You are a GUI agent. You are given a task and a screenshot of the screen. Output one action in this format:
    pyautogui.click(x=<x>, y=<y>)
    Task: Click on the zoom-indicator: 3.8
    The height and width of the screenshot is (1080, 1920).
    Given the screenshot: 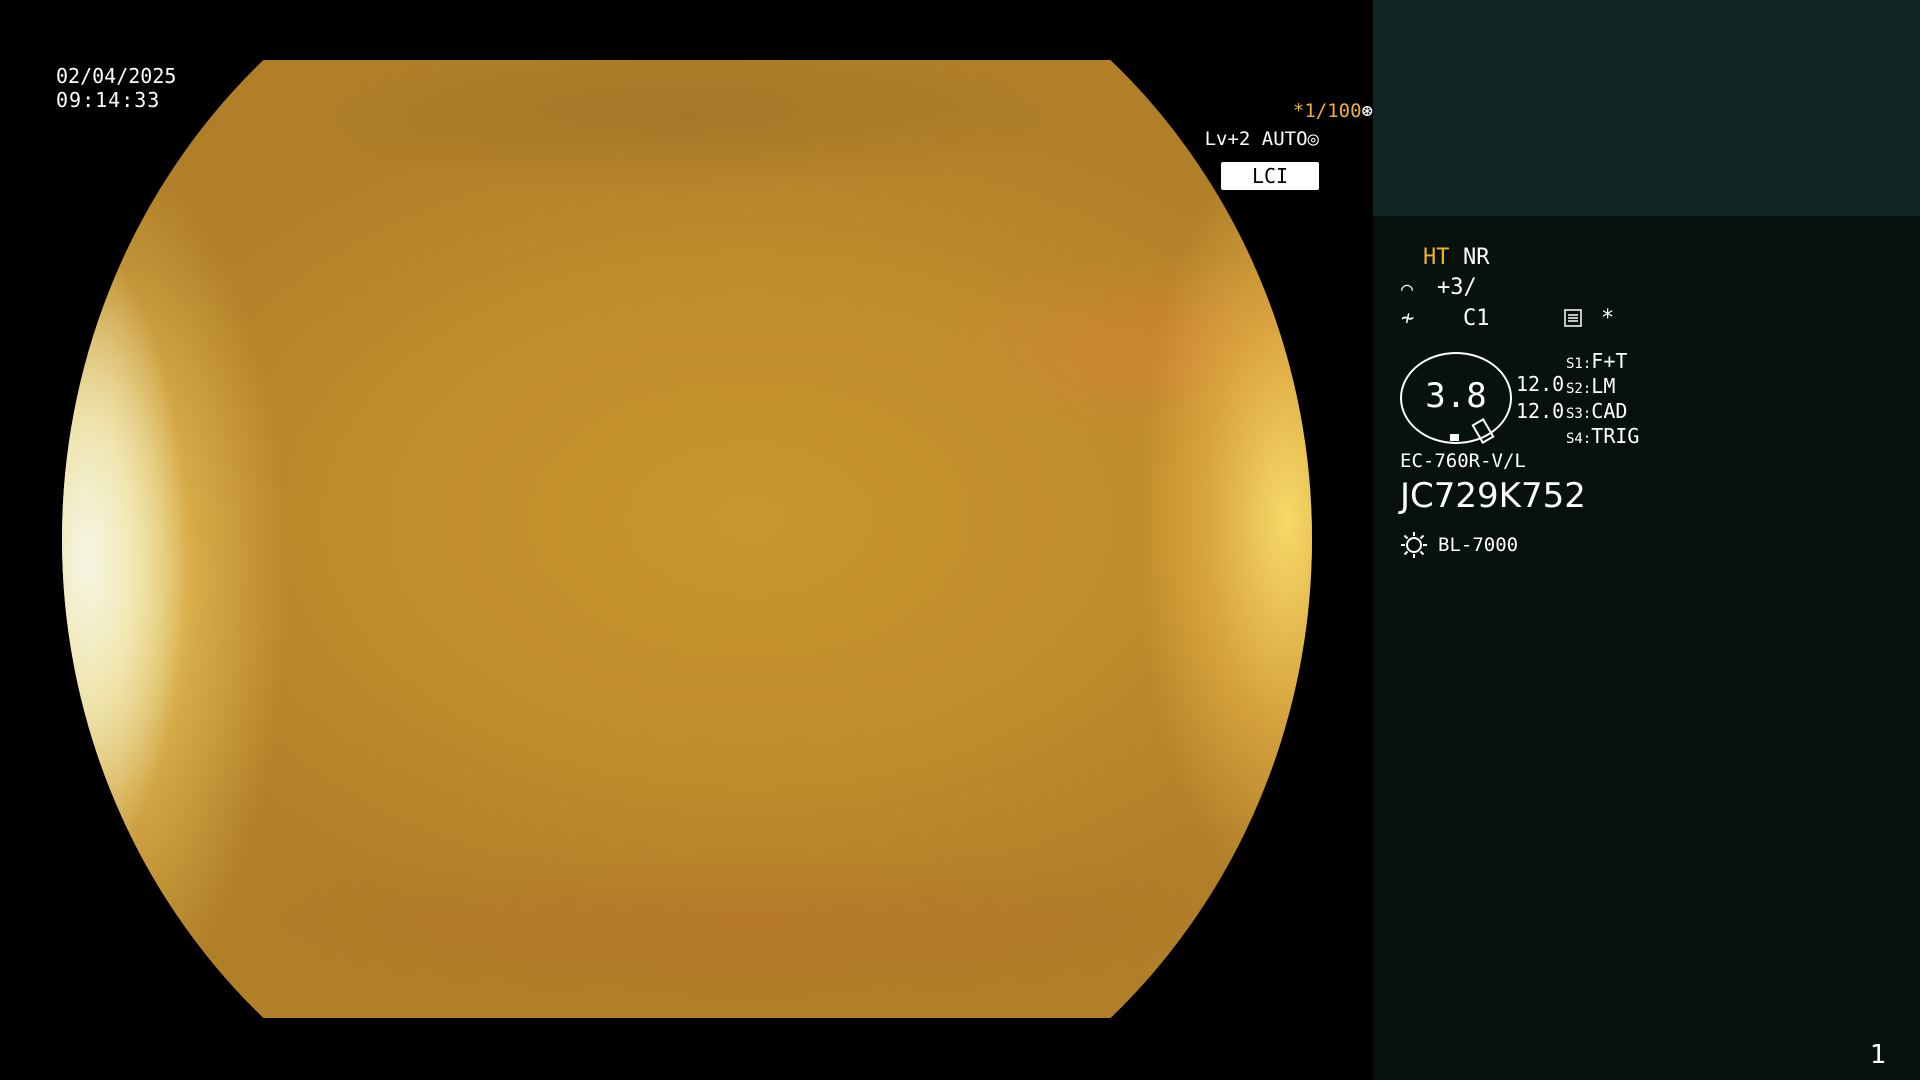 What is the action you would take?
    pyautogui.click(x=1456, y=398)
    